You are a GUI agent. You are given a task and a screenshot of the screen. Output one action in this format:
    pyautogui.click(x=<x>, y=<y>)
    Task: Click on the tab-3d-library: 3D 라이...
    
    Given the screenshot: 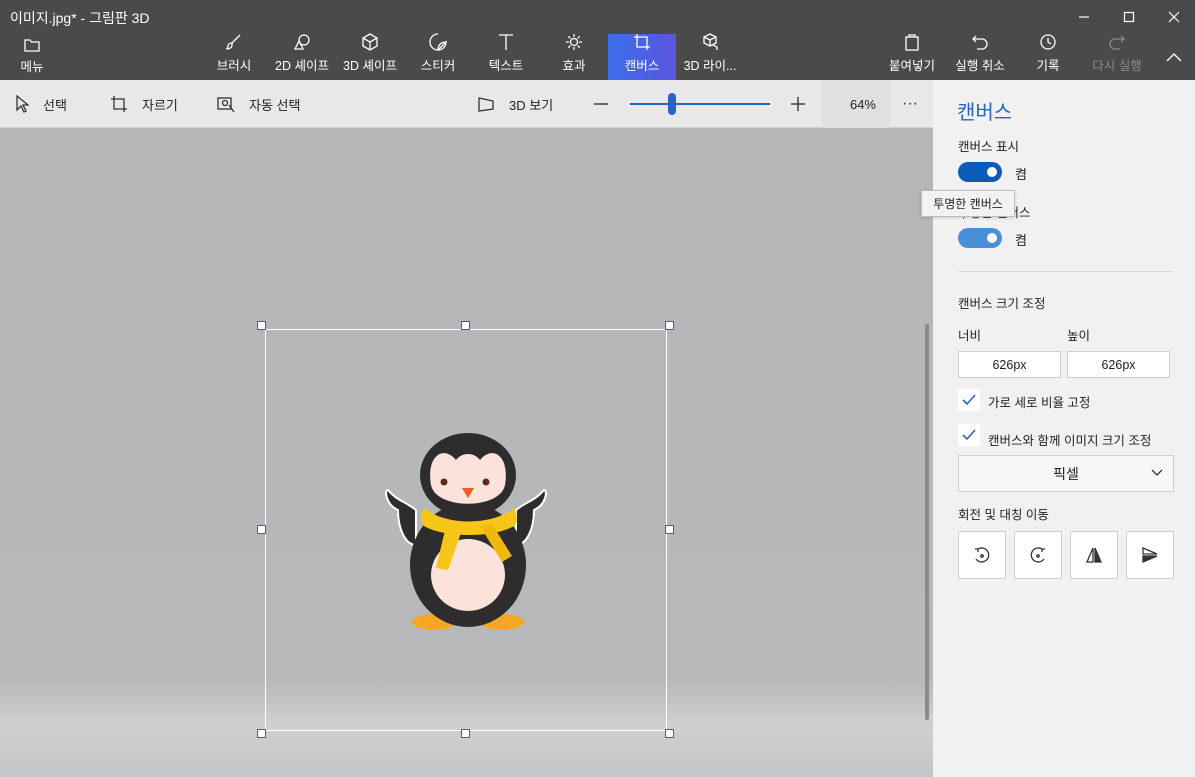 What is the action you would take?
    pyautogui.click(x=710, y=56)
    